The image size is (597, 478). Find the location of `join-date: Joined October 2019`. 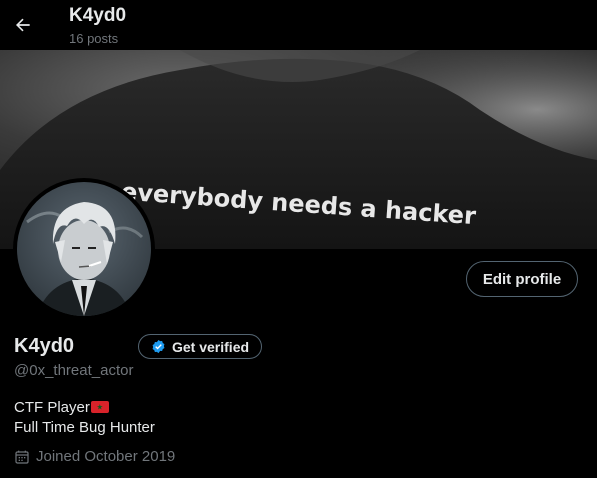

join-date: Joined October 2019 is located at coordinates (94, 456).